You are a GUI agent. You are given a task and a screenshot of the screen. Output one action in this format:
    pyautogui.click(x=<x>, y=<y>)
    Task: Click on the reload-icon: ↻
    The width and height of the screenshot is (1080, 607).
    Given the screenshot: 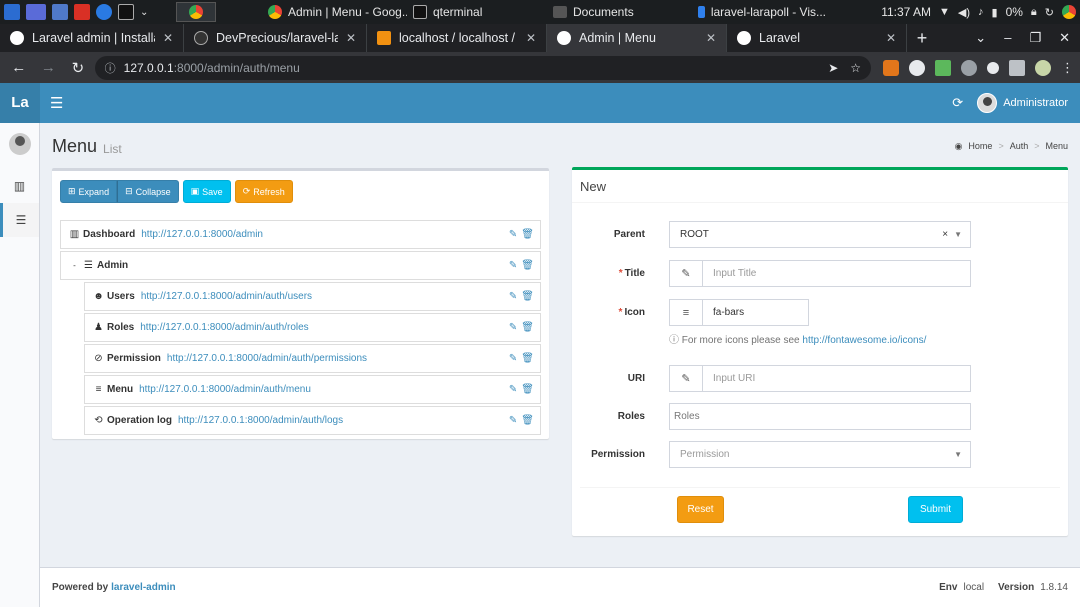 What is the action you would take?
    pyautogui.click(x=78, y=68)
    